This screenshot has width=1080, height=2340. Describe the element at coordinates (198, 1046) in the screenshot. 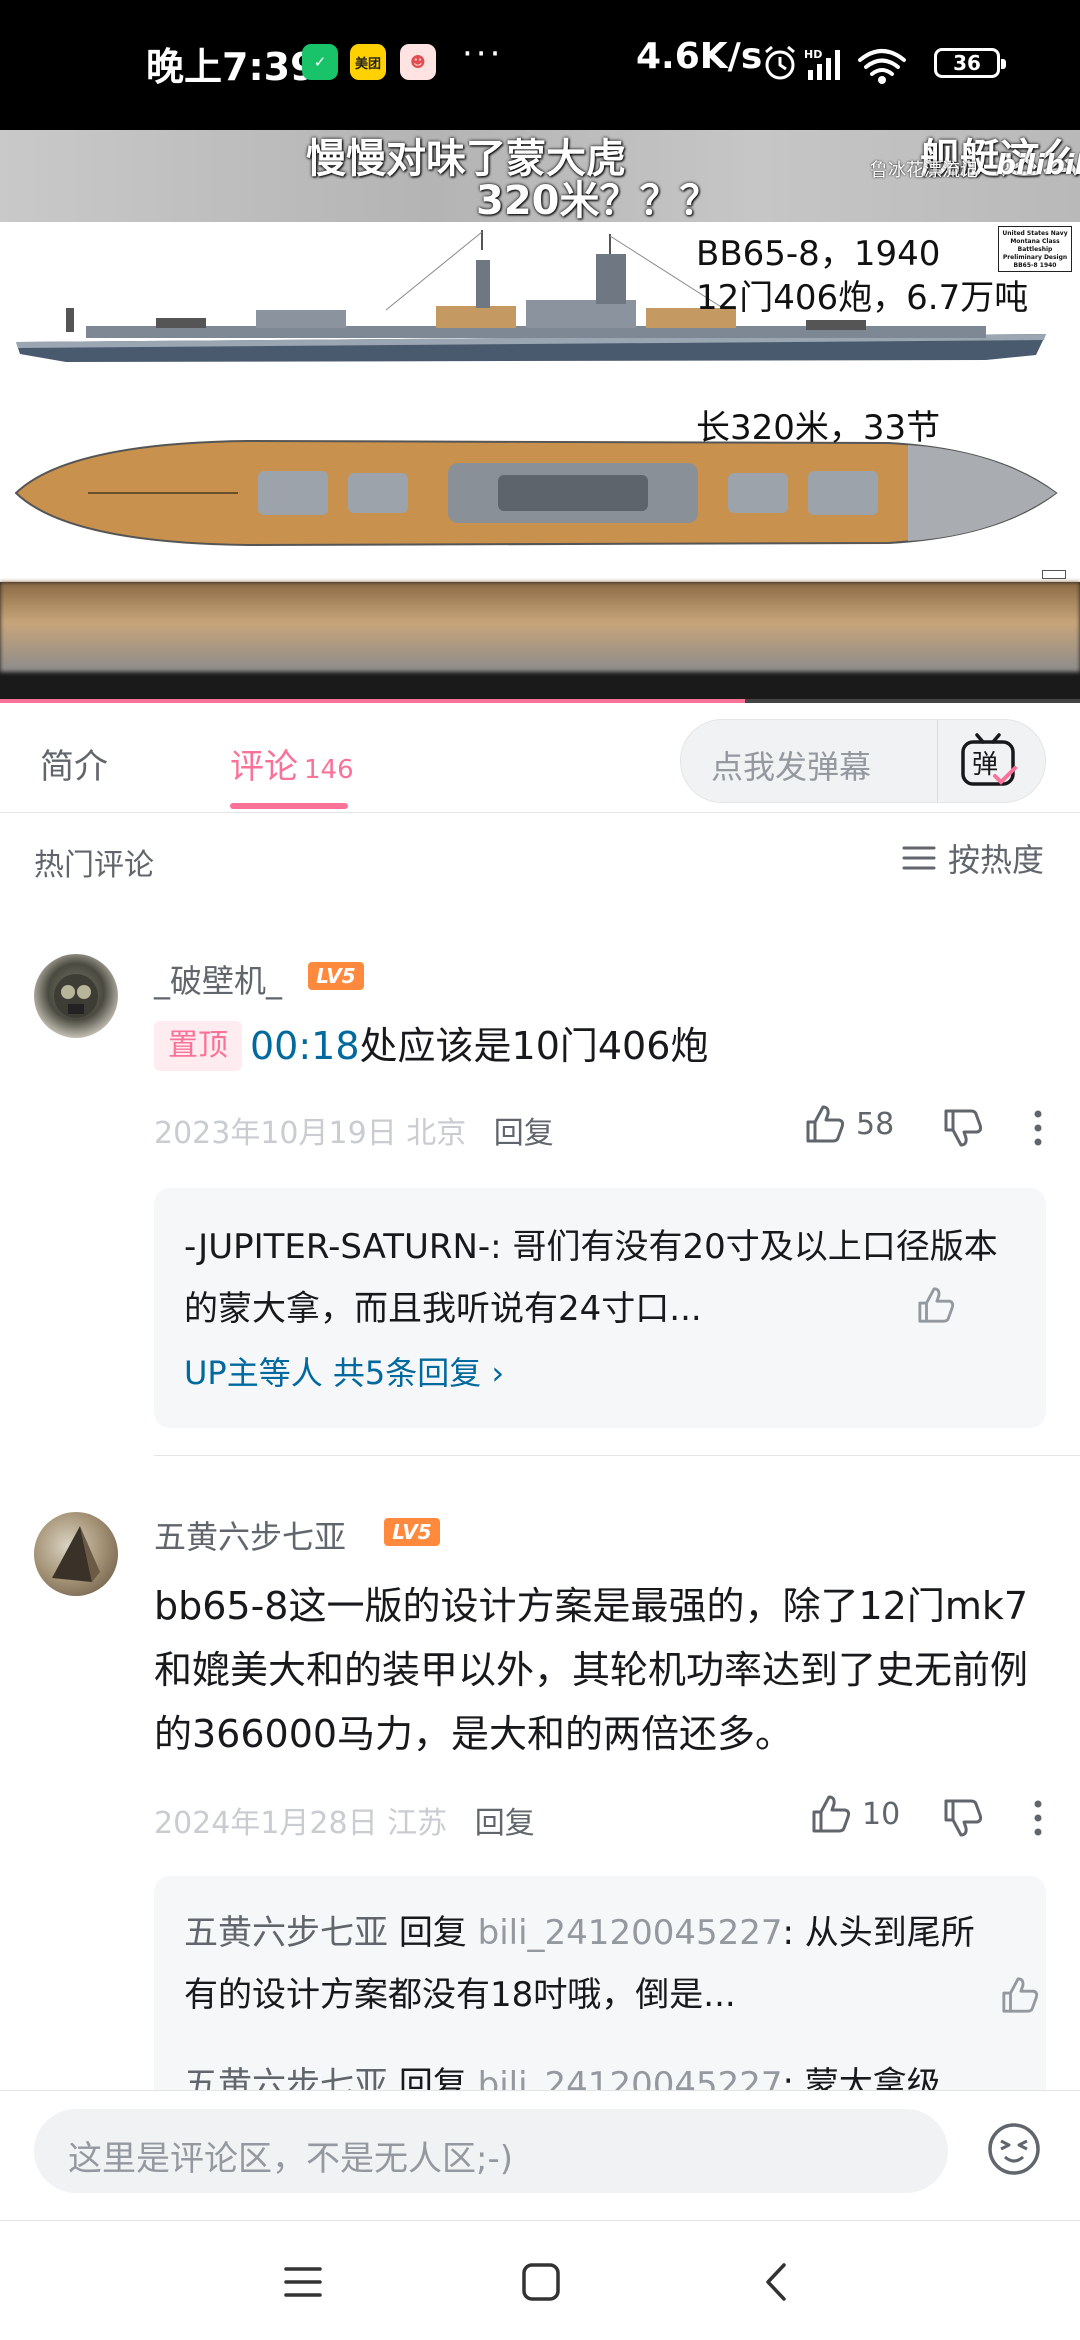

I see `pinned-tag: 置顶` at that location.